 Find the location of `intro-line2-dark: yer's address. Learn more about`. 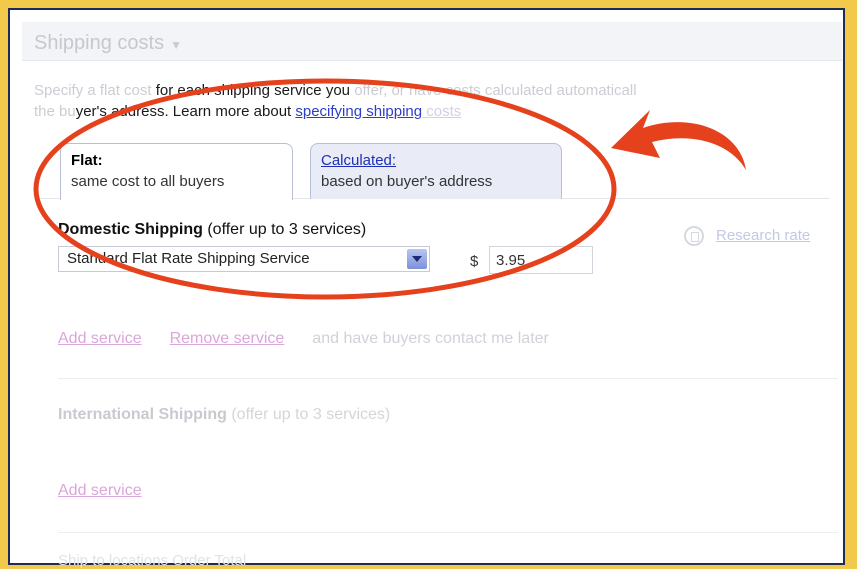

intro-line2-dark: yer's address. Learn more about is located at coordinates (185, 111).